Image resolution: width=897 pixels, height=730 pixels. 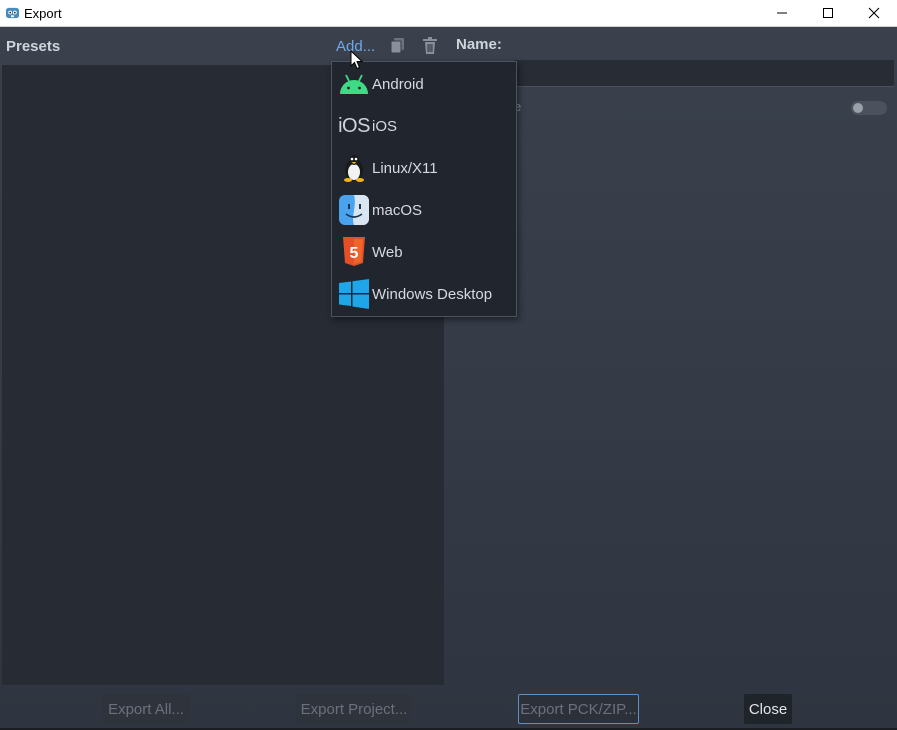 What do you see at coordinates (424, 210) in the screenshot?
I see `menu-item-macos: macOS` at bounding box center [424, 210].